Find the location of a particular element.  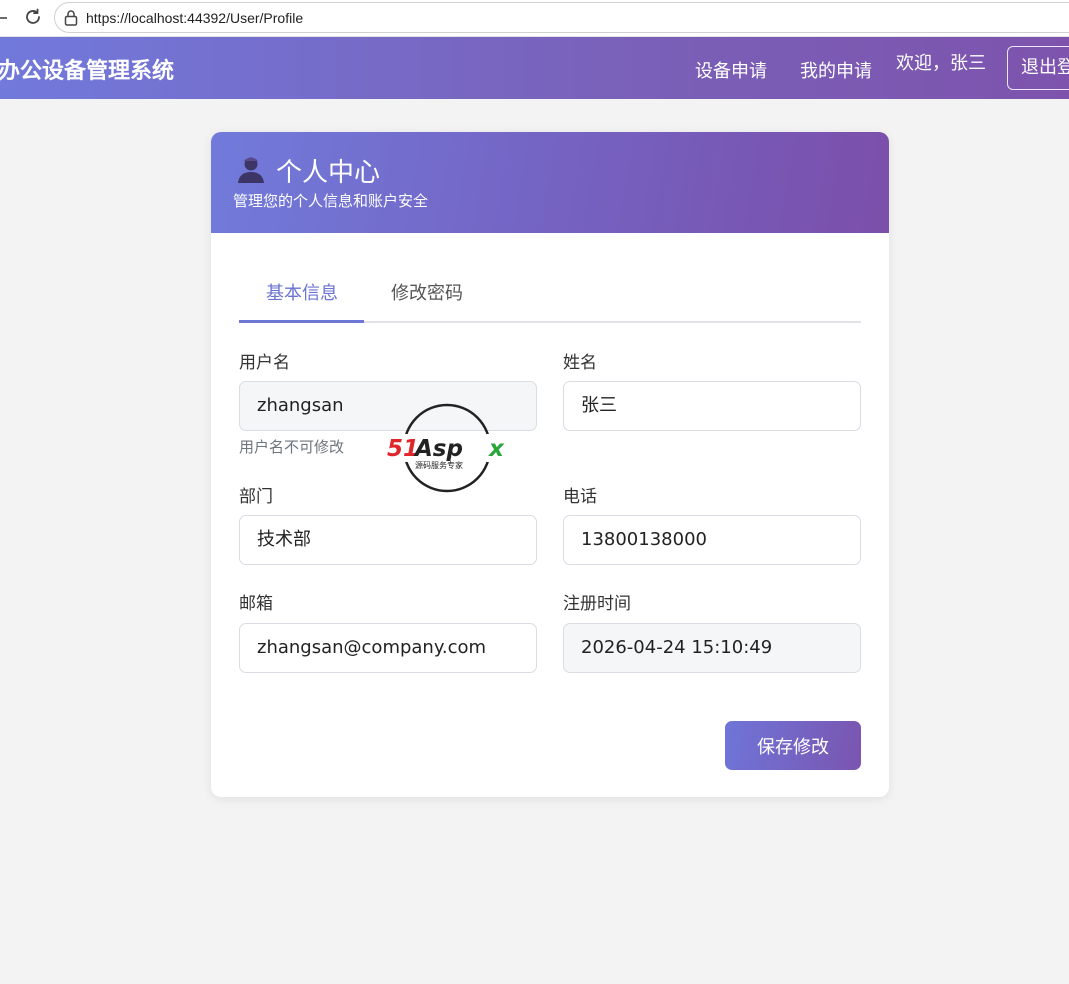

card-title: 个人中心 is located at coordinates (328, 173).